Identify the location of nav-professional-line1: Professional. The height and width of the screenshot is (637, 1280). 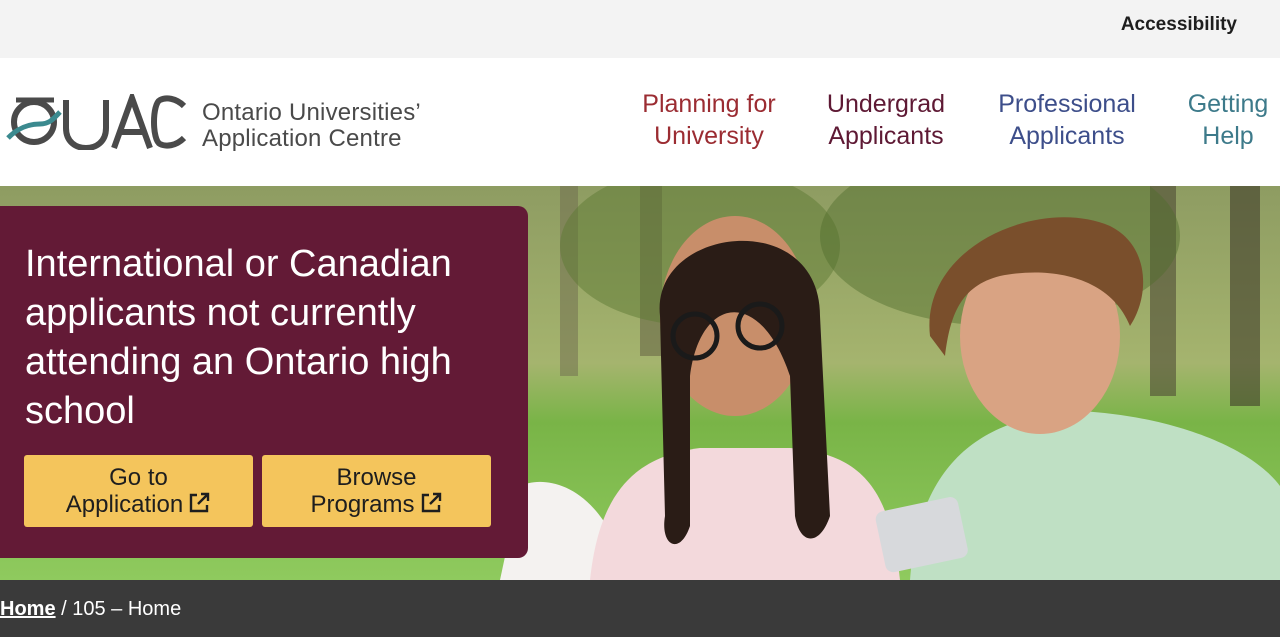
(1067, 104).